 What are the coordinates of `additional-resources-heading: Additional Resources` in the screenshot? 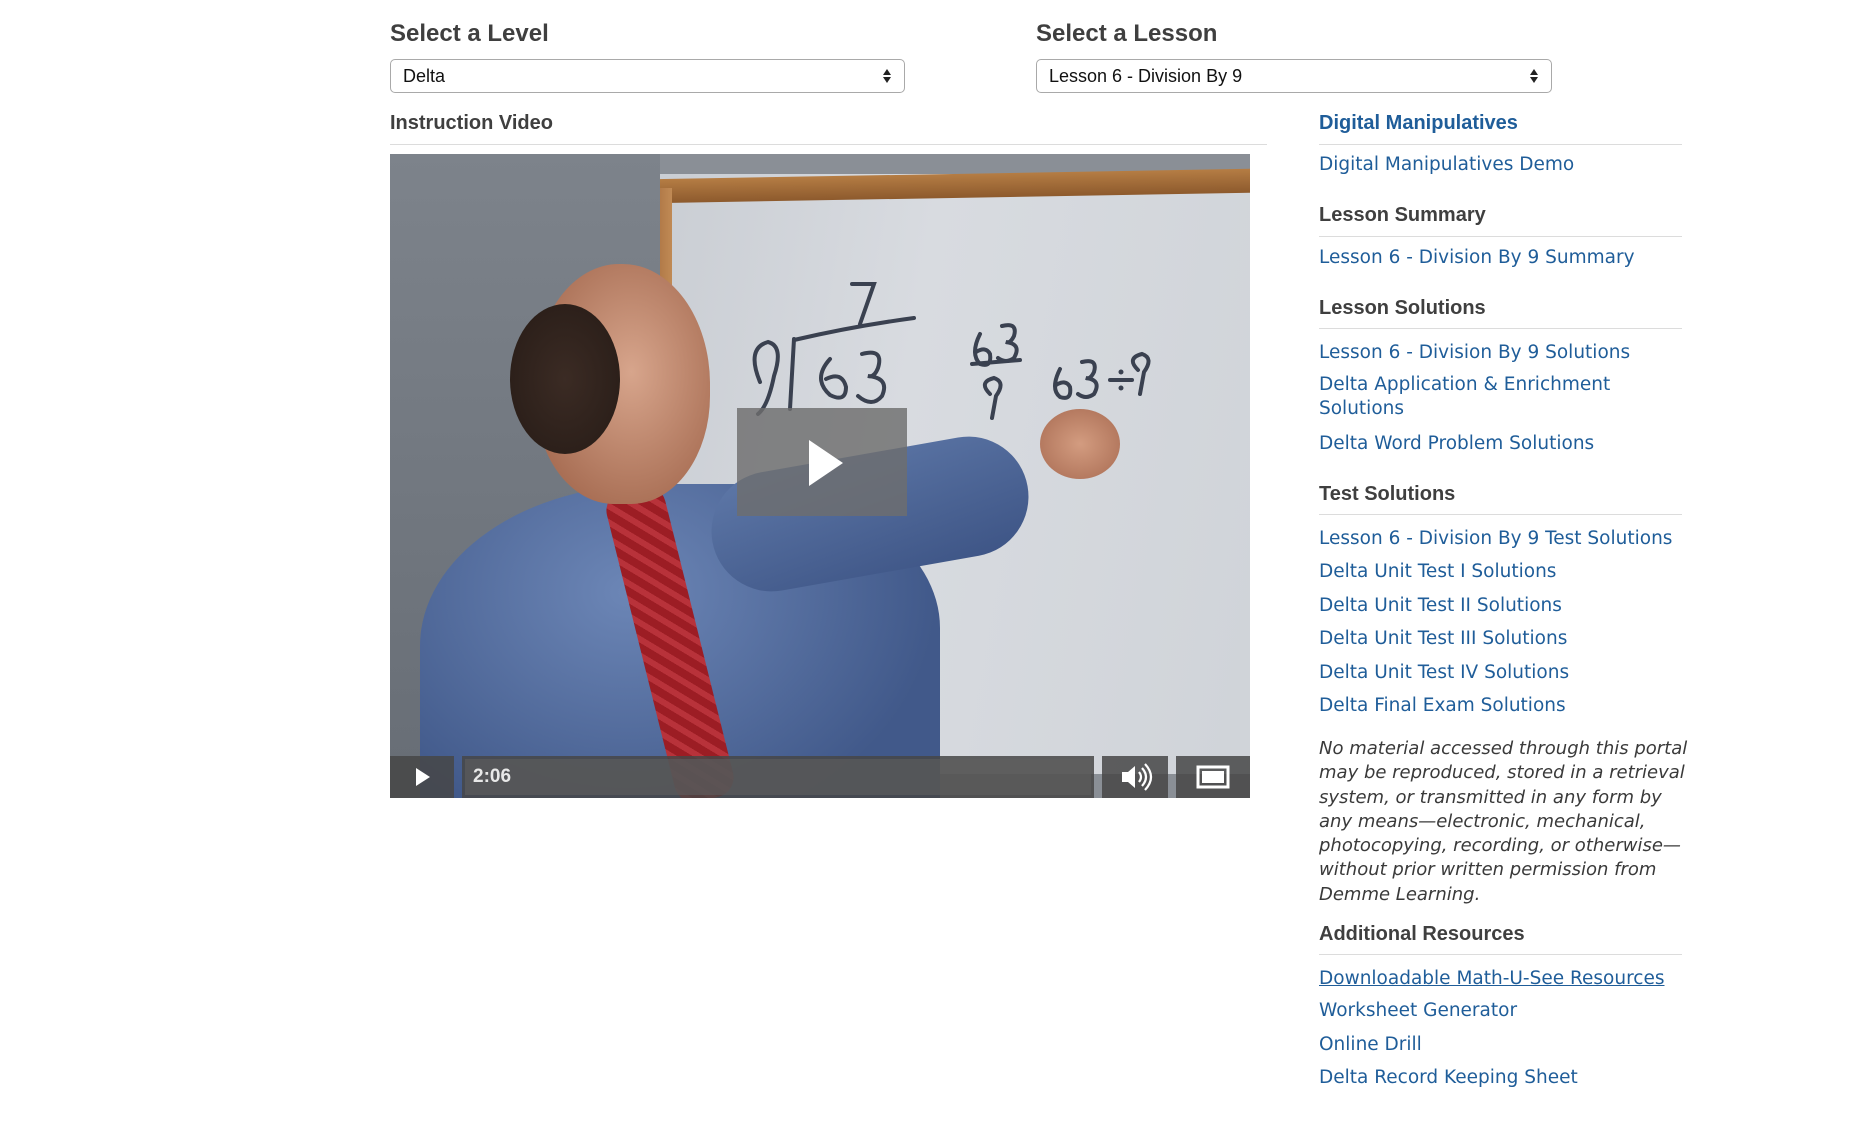 It's located at (1422, 934).